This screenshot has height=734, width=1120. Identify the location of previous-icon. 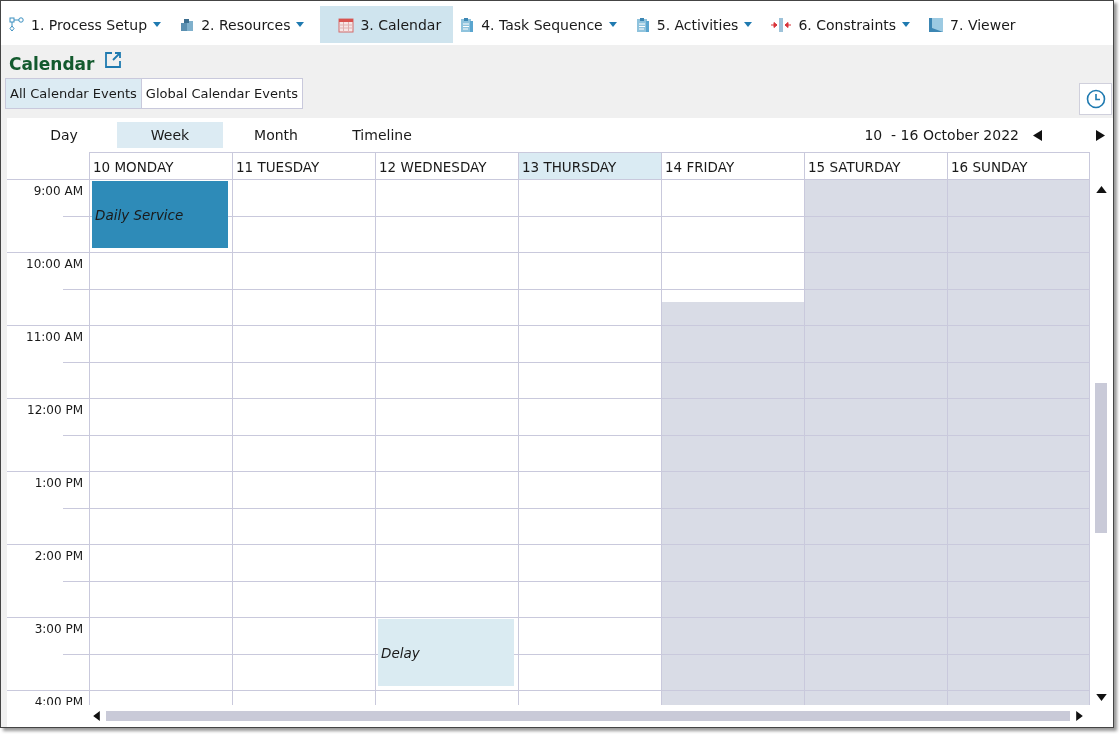
(1037, 135).